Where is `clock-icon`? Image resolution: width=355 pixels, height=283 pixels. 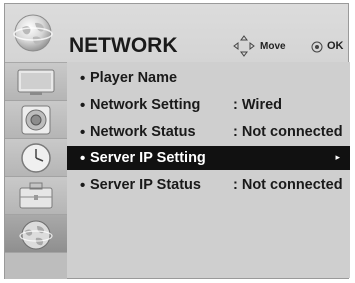 clock-icon is located at coordinates (36, 158).